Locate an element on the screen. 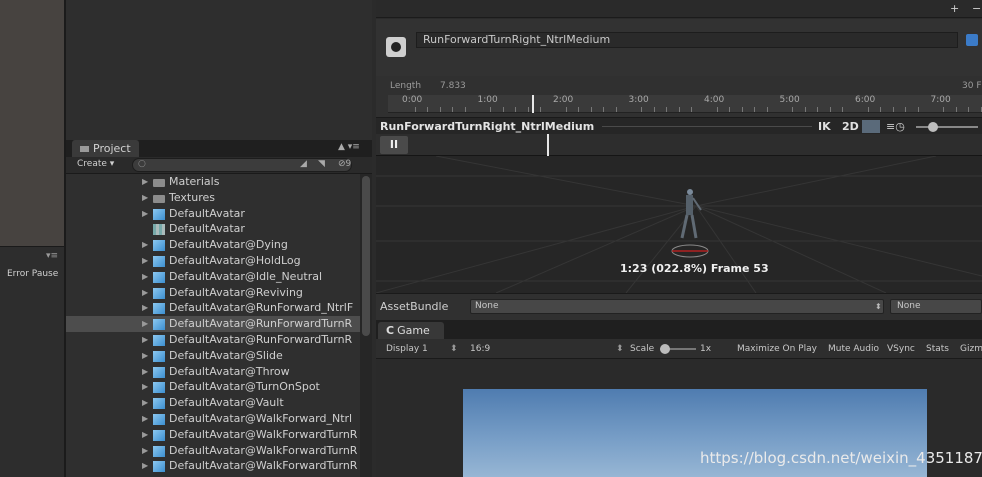 The width and height of the screenshot is (982, 477). list-item: ▶ Materials is located at coordinates (213, 182).